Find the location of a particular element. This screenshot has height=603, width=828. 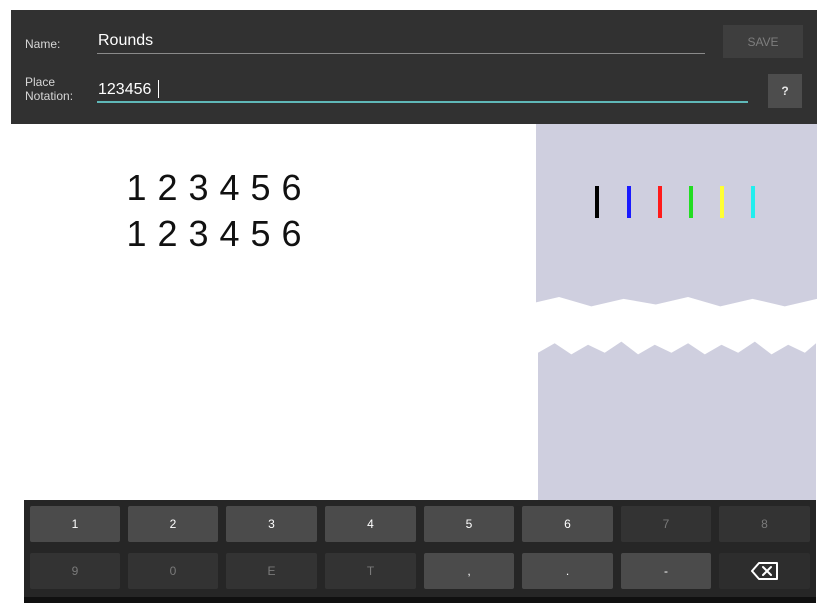

bell-lines-panel-continued is located at coordinates (677, 420).